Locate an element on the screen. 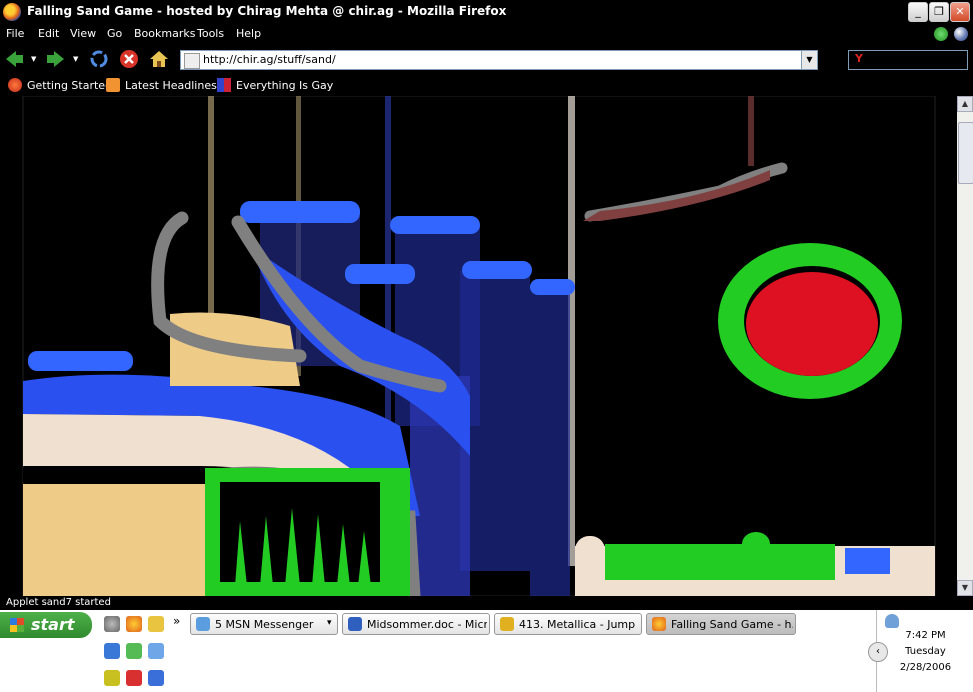 The height and width of the screenshot is (692, 973). back-dropdown-icon: ▼ is located at coordinates (33, 59).